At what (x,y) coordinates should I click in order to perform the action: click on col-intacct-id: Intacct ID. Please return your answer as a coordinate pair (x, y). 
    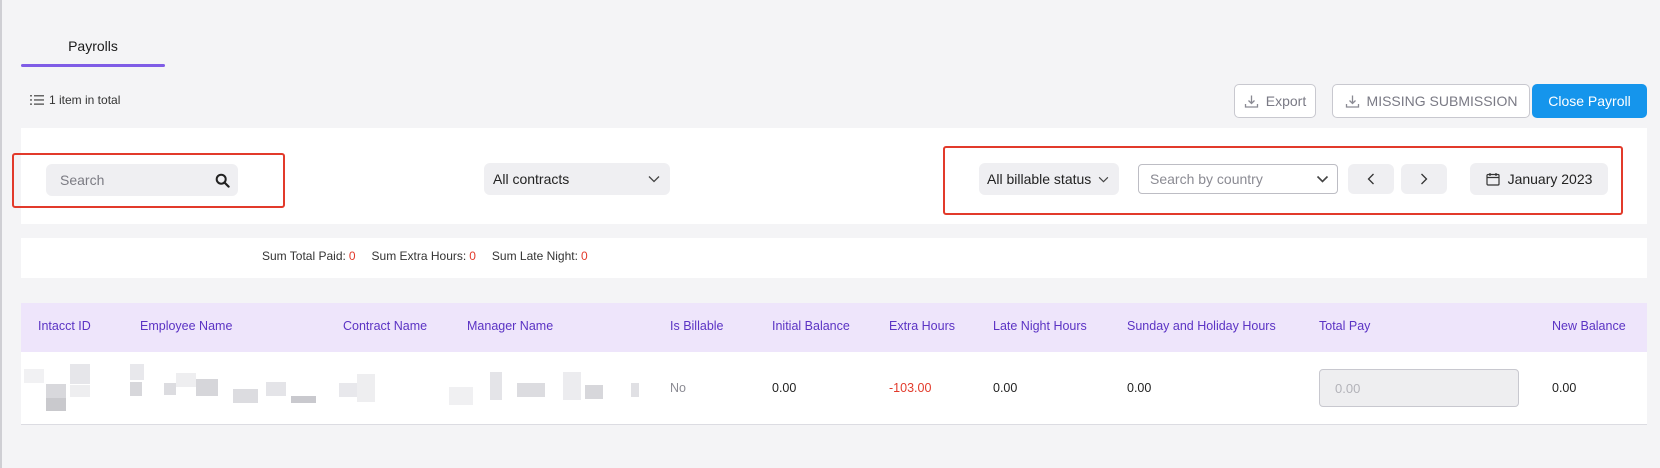
    Looking at the image, I should click on (64, 326).